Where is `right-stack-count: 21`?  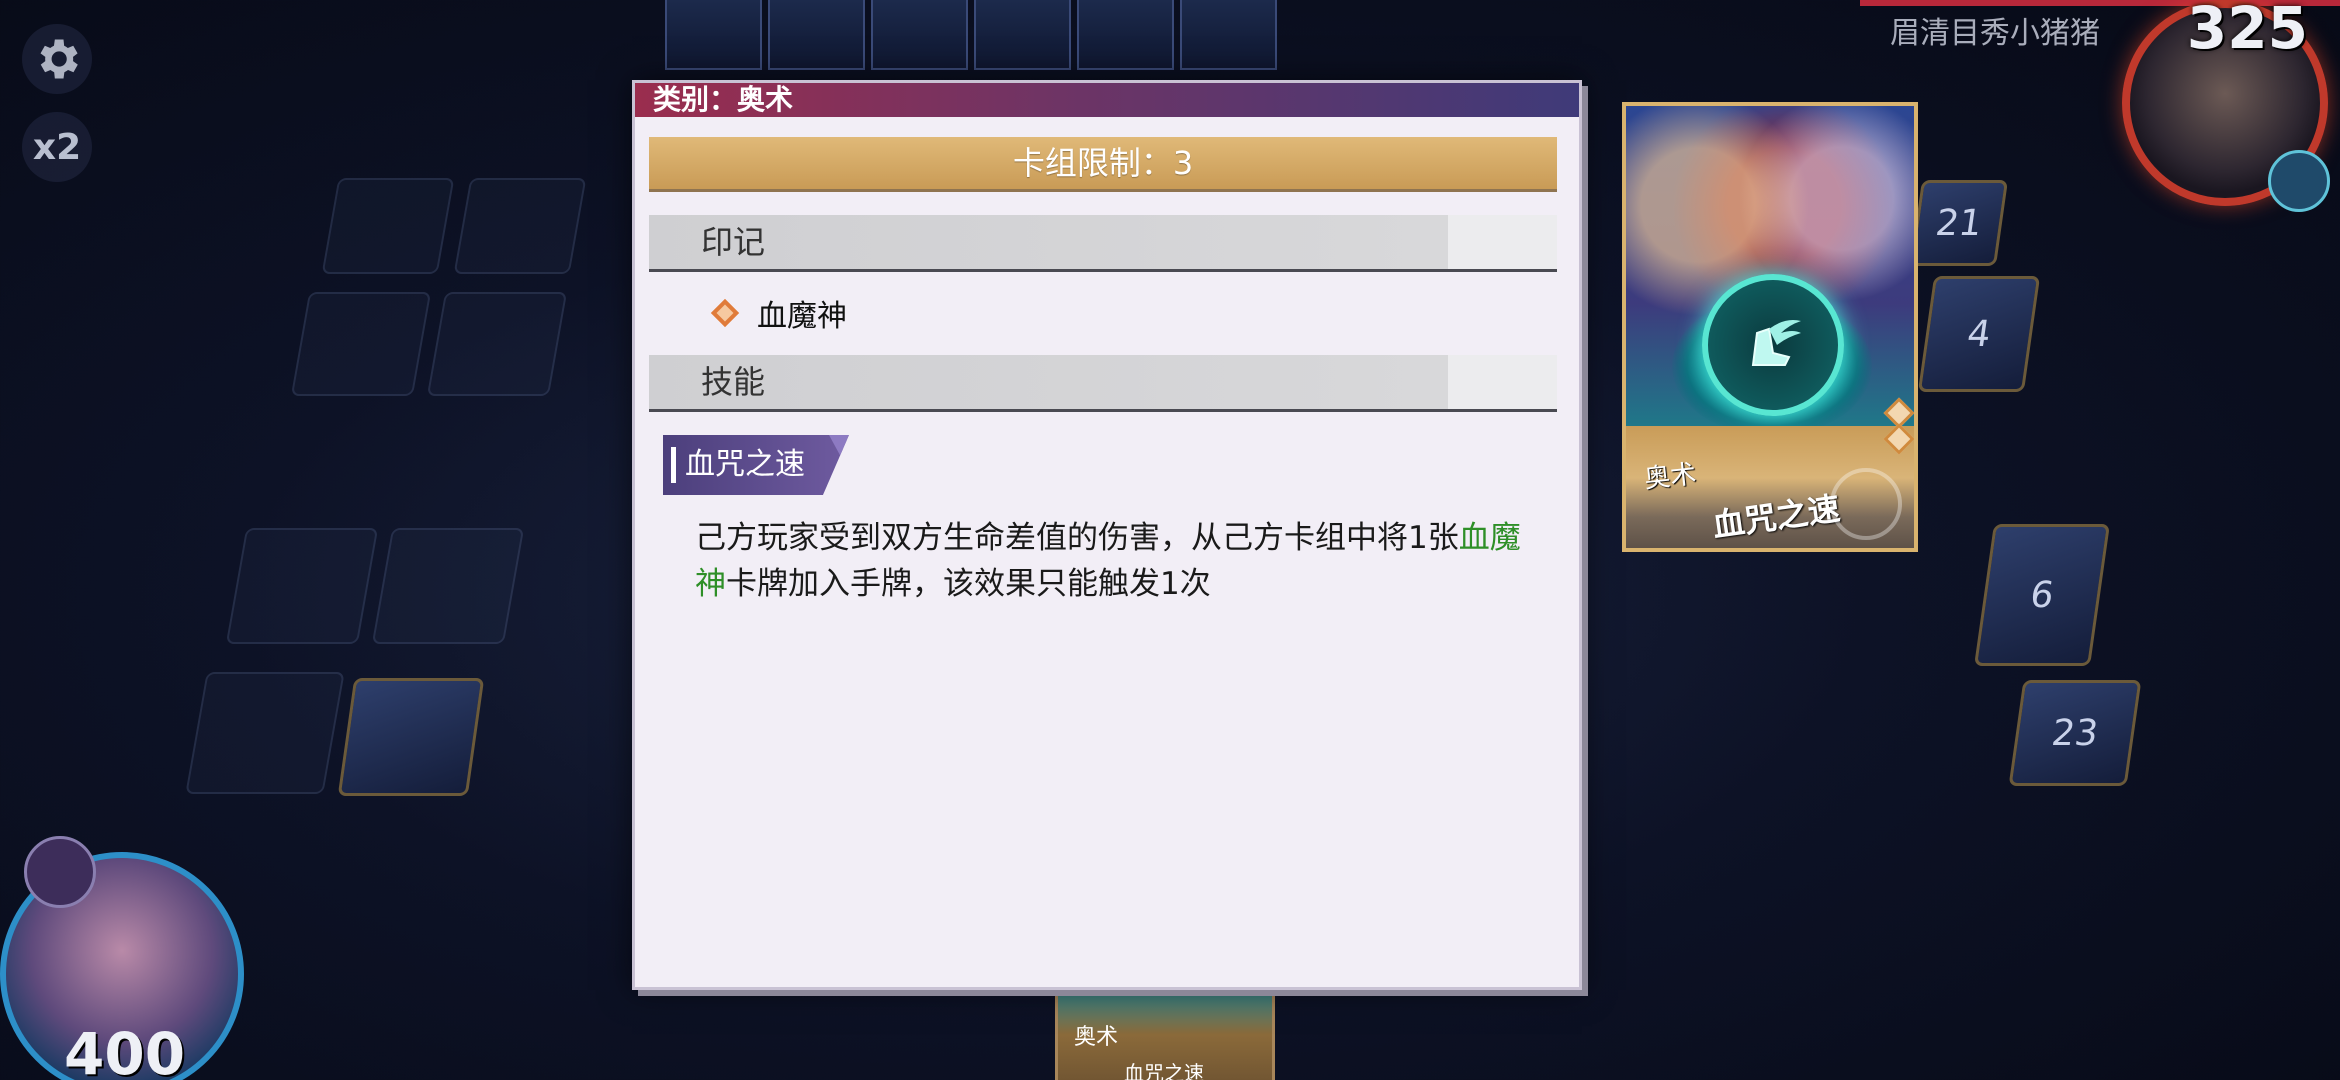 right-stack-count: 21 is located at coordinates (1959, 223).